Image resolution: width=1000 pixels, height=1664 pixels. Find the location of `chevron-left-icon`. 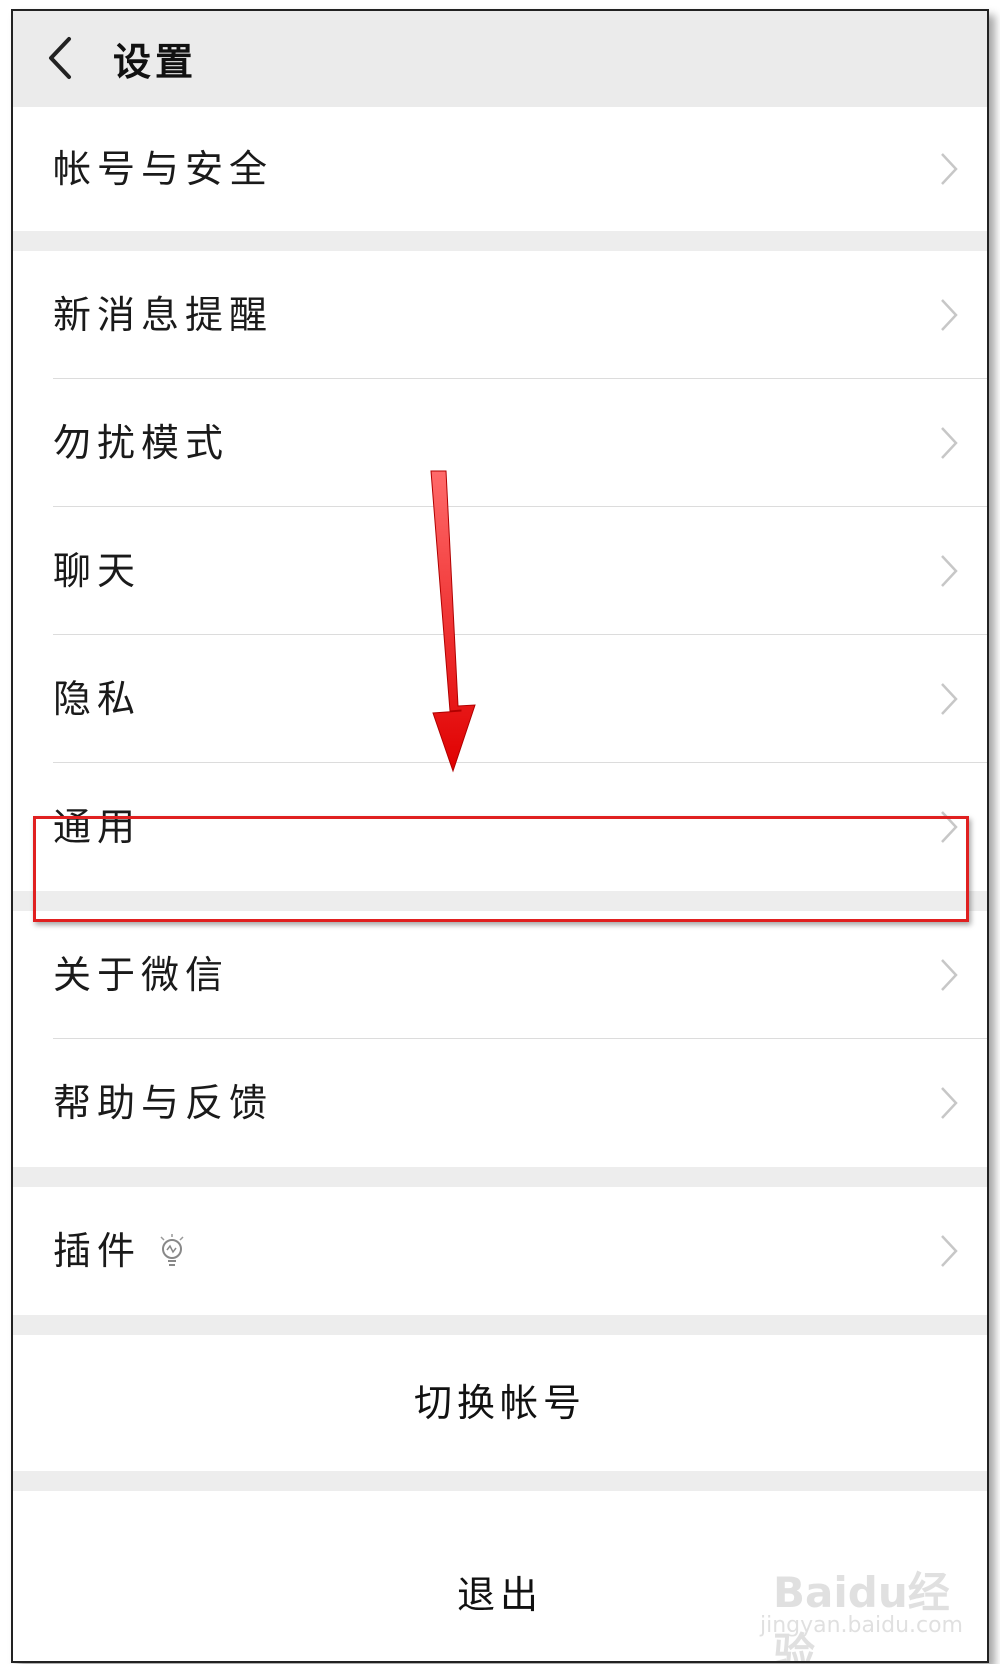

chevron-left-icon is located at coordinates (61, 58).